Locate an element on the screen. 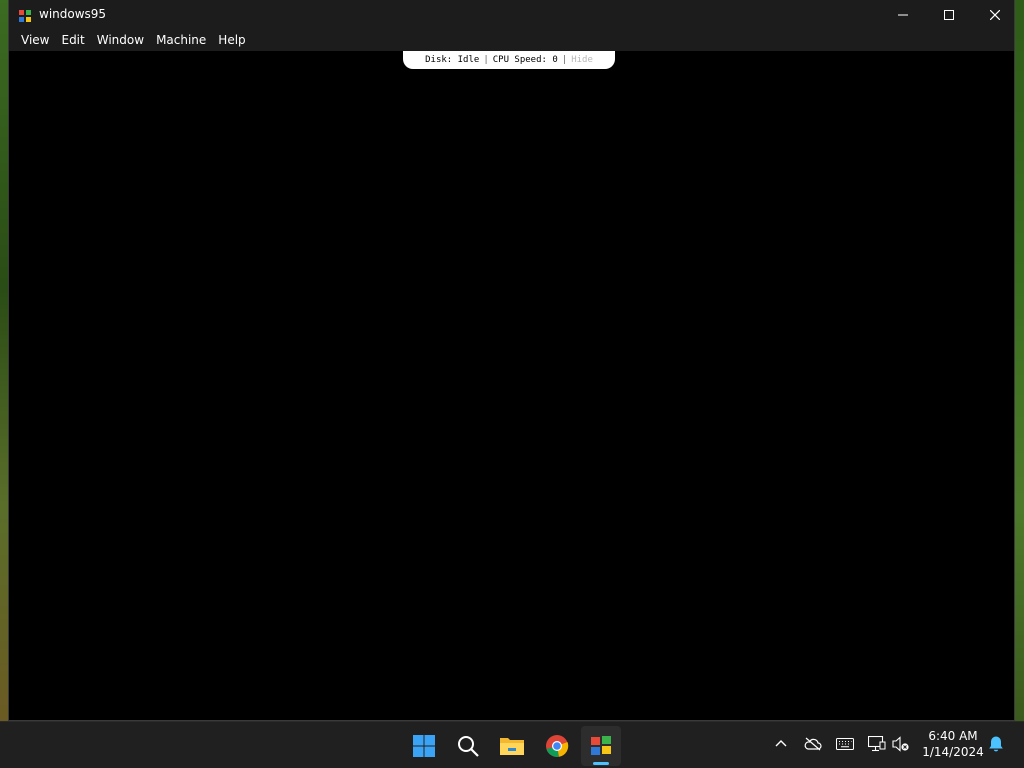 This screenshot has width=1024, height=768. network-icon is located at coordinates (877, 744).